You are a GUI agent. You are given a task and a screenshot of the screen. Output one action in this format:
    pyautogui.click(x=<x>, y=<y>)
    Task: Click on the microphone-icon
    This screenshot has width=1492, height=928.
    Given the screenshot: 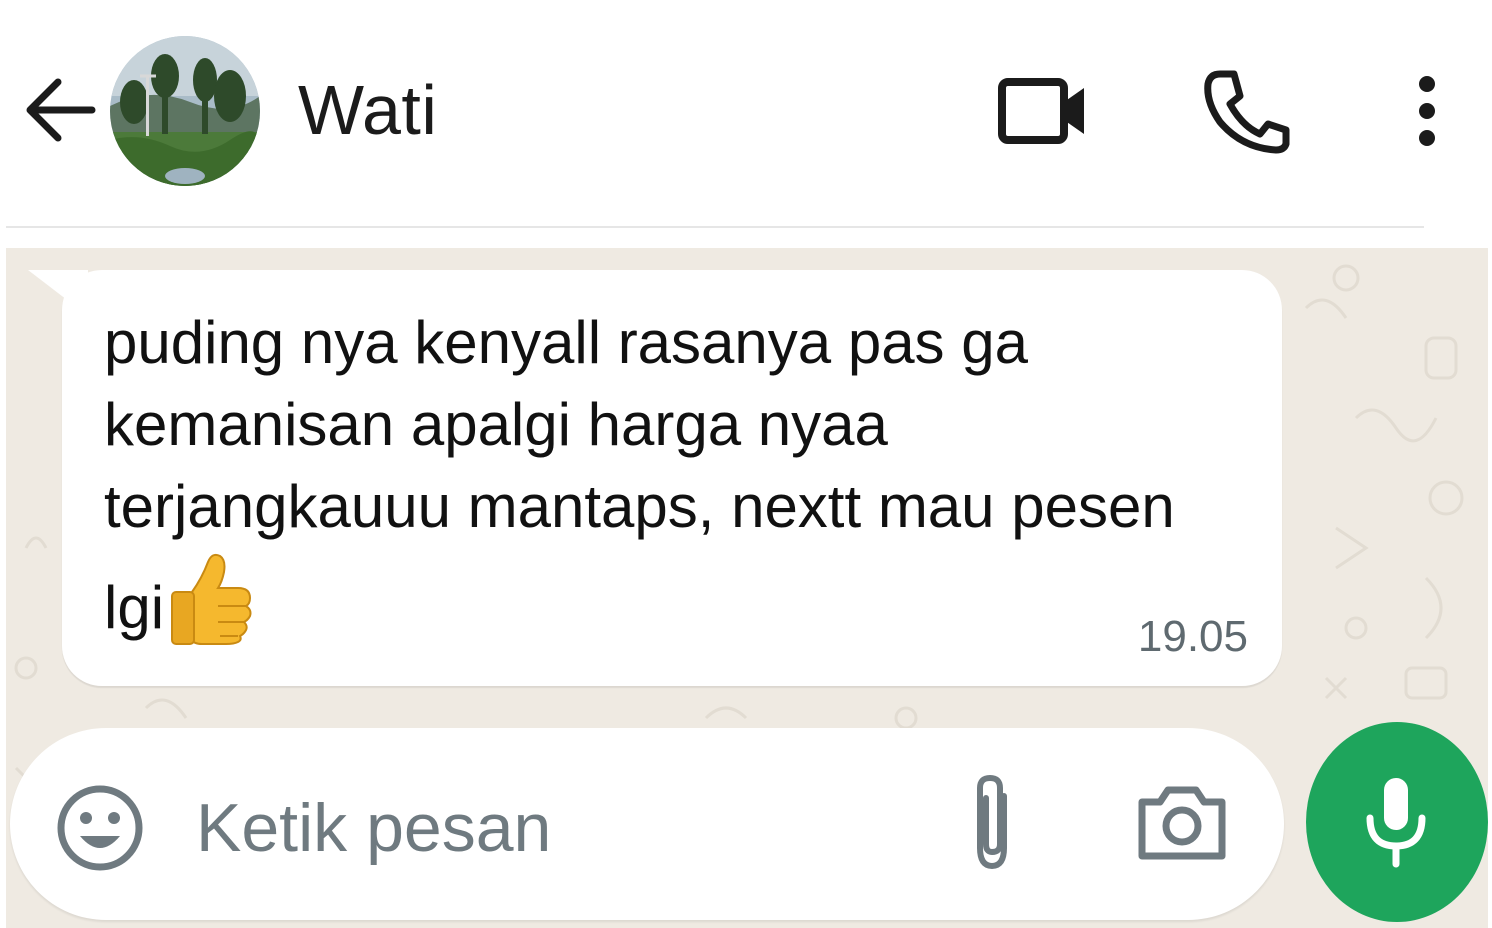 What is the action you would take?
    pyautogui.click(x=1396, y=823)
    